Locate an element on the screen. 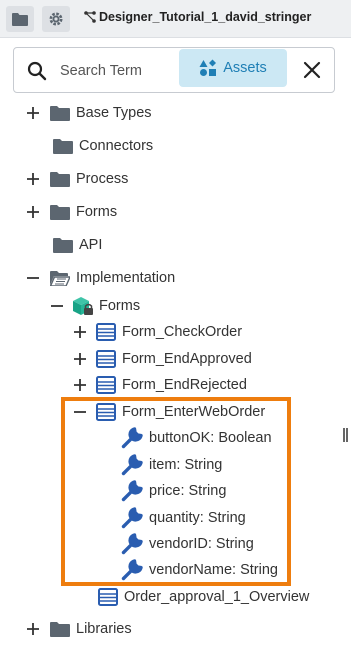 Image resolution: width=351 pixels, height=655 pixels. tree-item-label: Implementation is located at coordinates (126, 278).